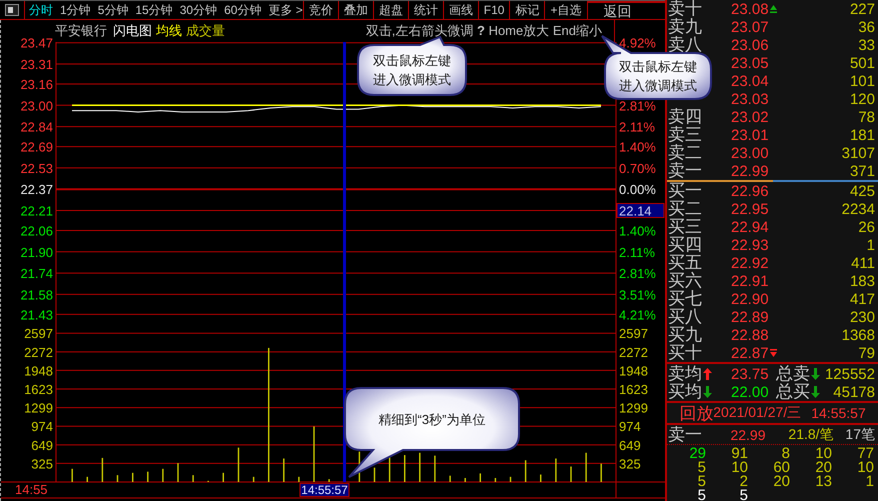 The width and height of the screenshot is (878, 501). What do you see at coordinates (640, 211) in the screenshot?
I see `cursor-price-tag: 22.14` at bounding box center [640, 211].